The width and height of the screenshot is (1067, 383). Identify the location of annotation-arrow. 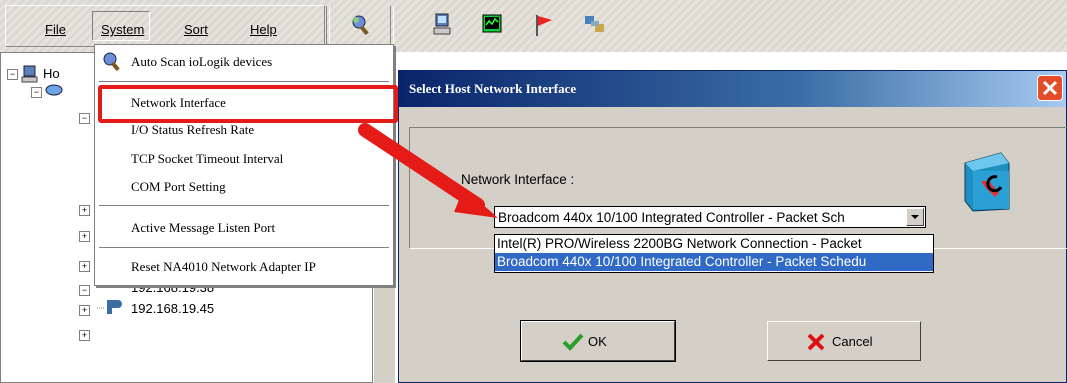
(428, 170).